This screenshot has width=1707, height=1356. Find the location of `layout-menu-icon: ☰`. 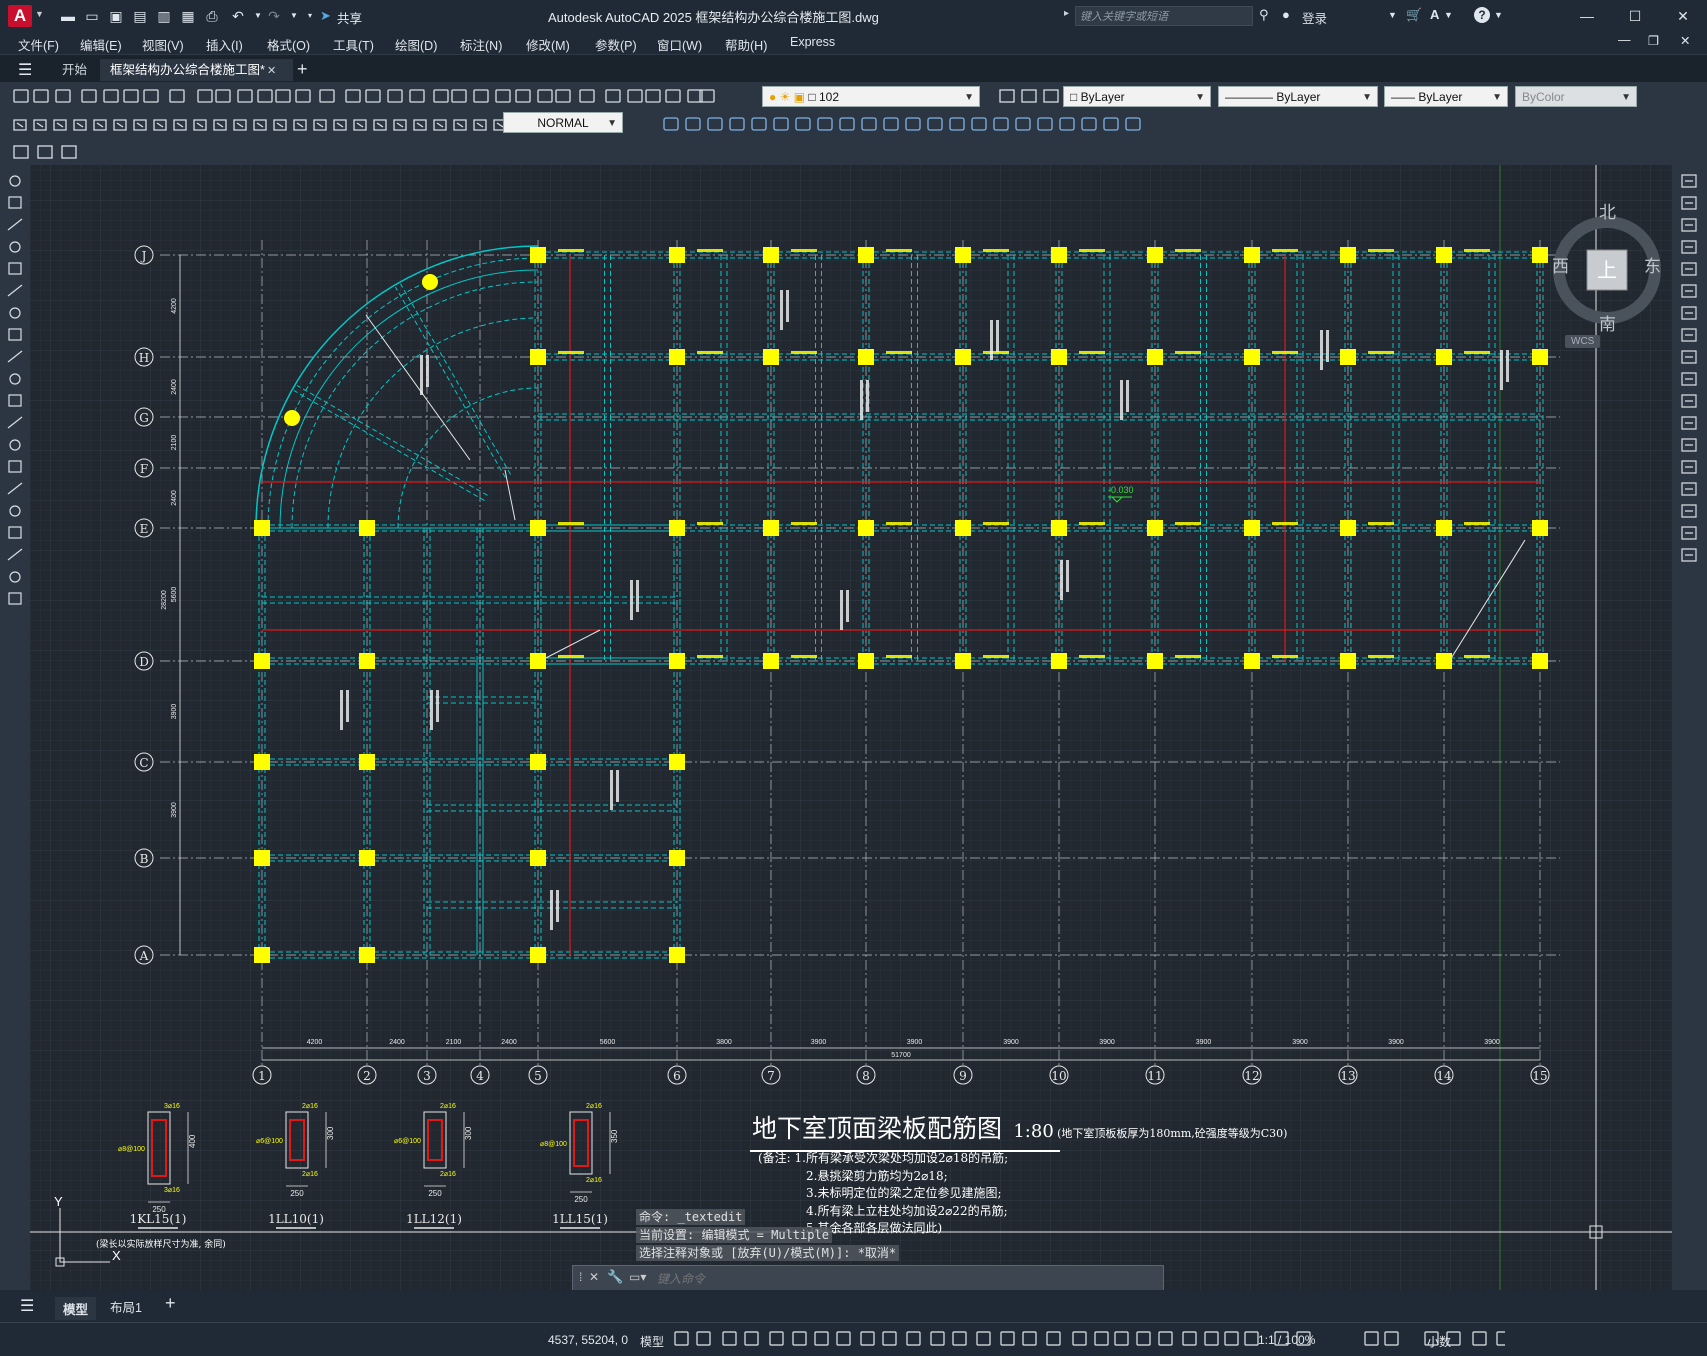

layout-menu-icon: ☰ is located at coordinates (27, 1306).